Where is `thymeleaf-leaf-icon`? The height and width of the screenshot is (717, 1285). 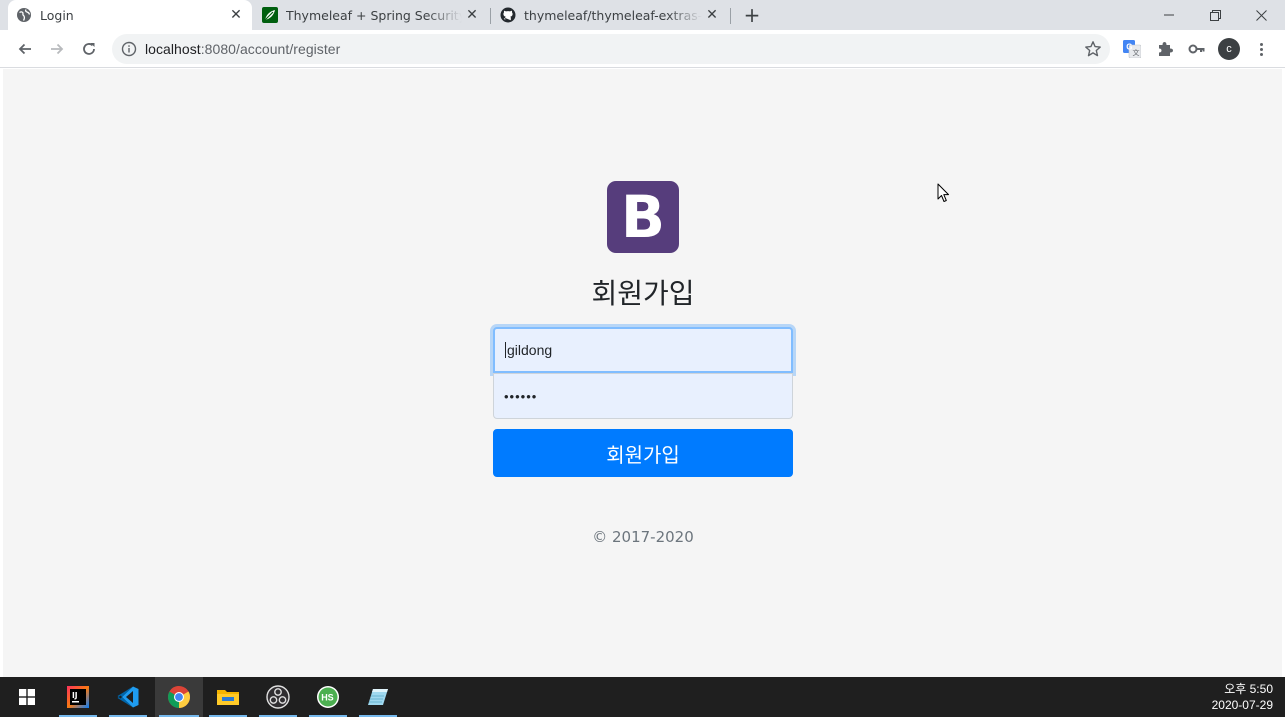
thymeleaf-leaf-icon is located at coordinates (270, 15).